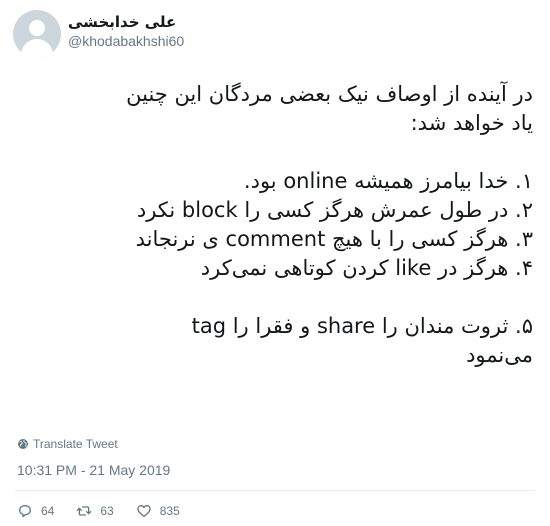  What do you see at coordinates (334, 210) in the screenshot?
I see `tweet-line: ۲. در طول عمرش هرگز کسی را block نکرد` at bounding box center [334, 210].